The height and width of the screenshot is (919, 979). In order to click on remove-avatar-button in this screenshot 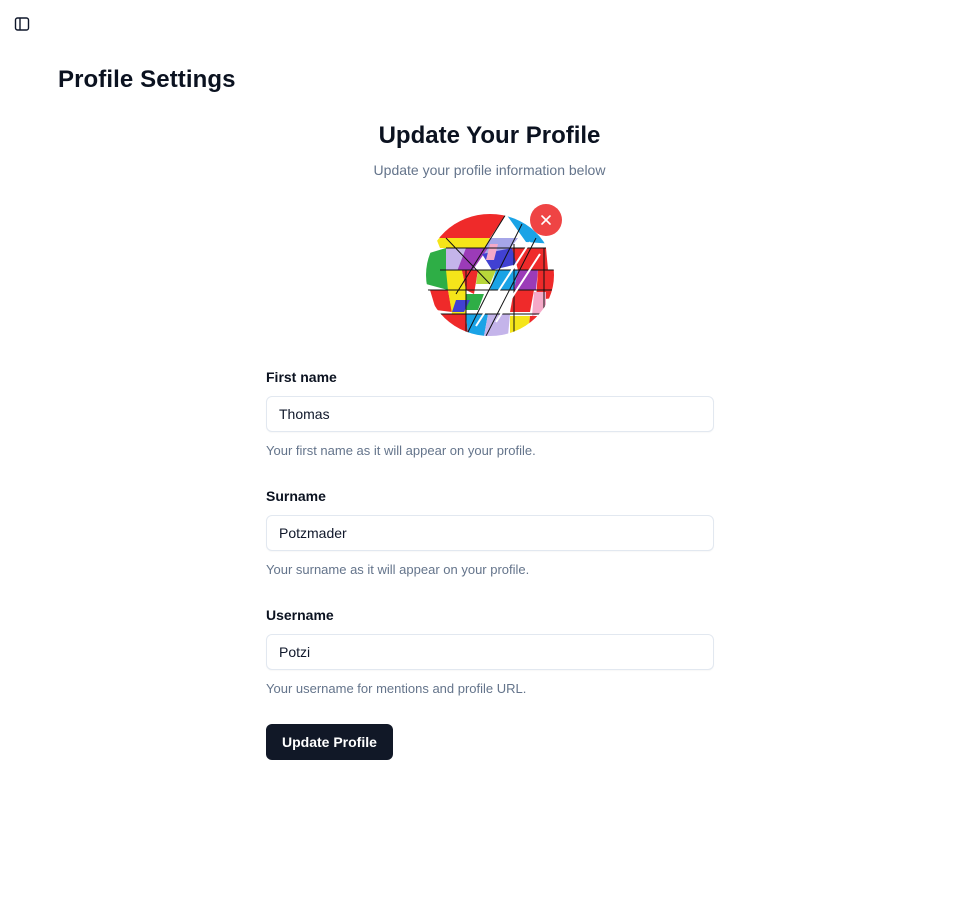, I will do `click(546, 220)`.